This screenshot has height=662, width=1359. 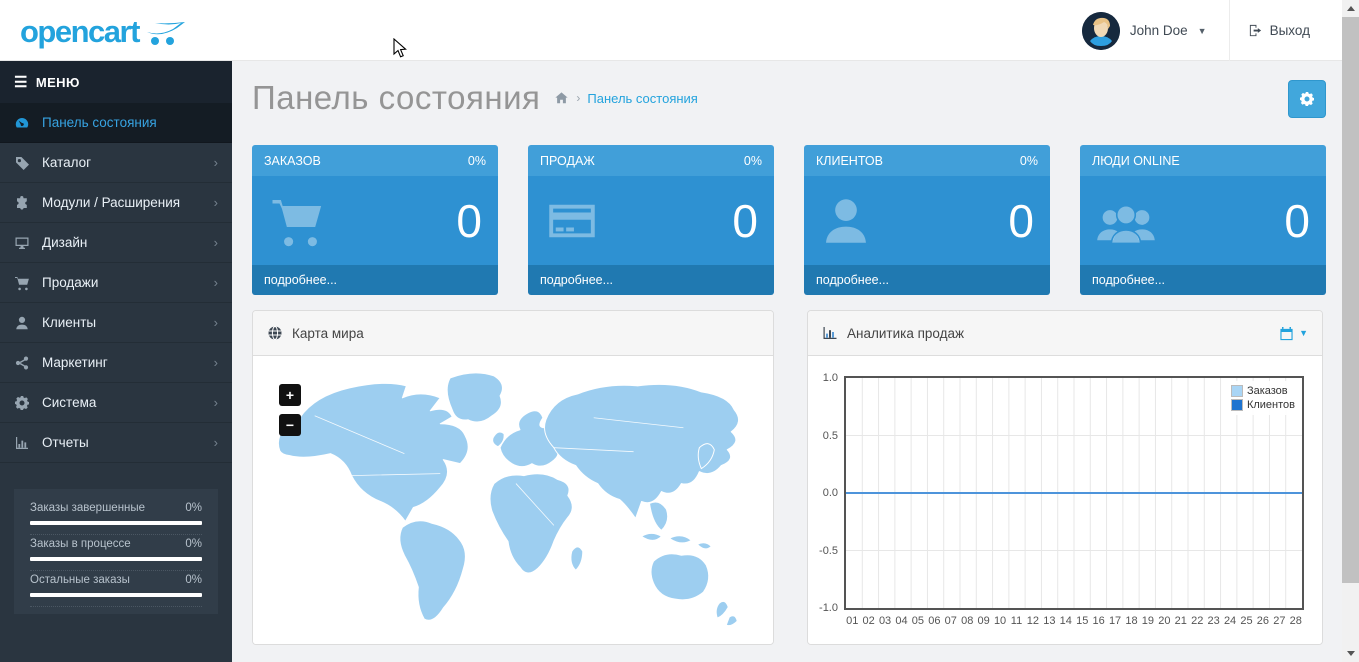 I want to click on home-icon, so click(x=561, y=98).